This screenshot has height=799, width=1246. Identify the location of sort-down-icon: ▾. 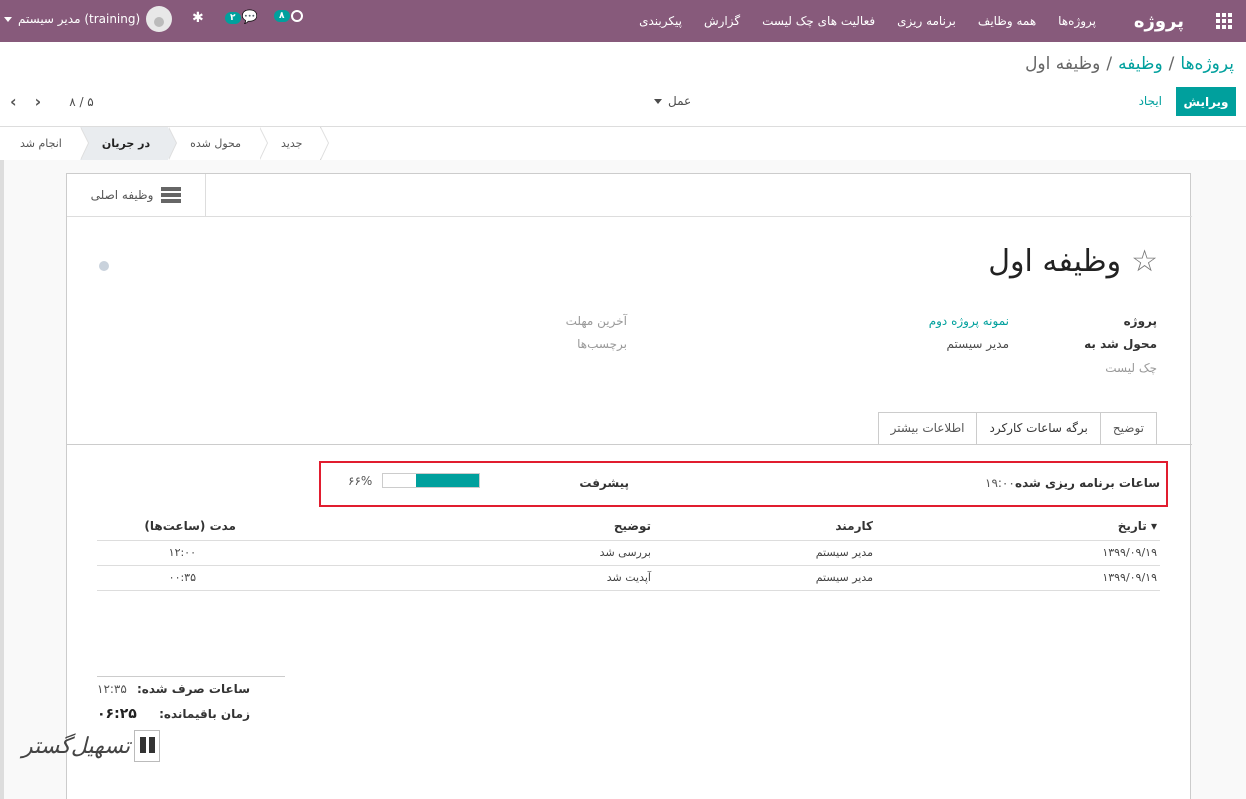
(1153, 526).